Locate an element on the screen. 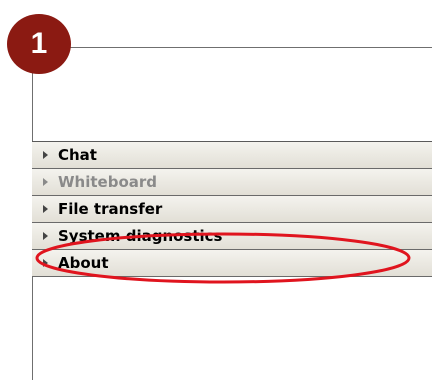  accordion-item-system-diagnostics: System diagnostics is located at coordinates (232, 236).